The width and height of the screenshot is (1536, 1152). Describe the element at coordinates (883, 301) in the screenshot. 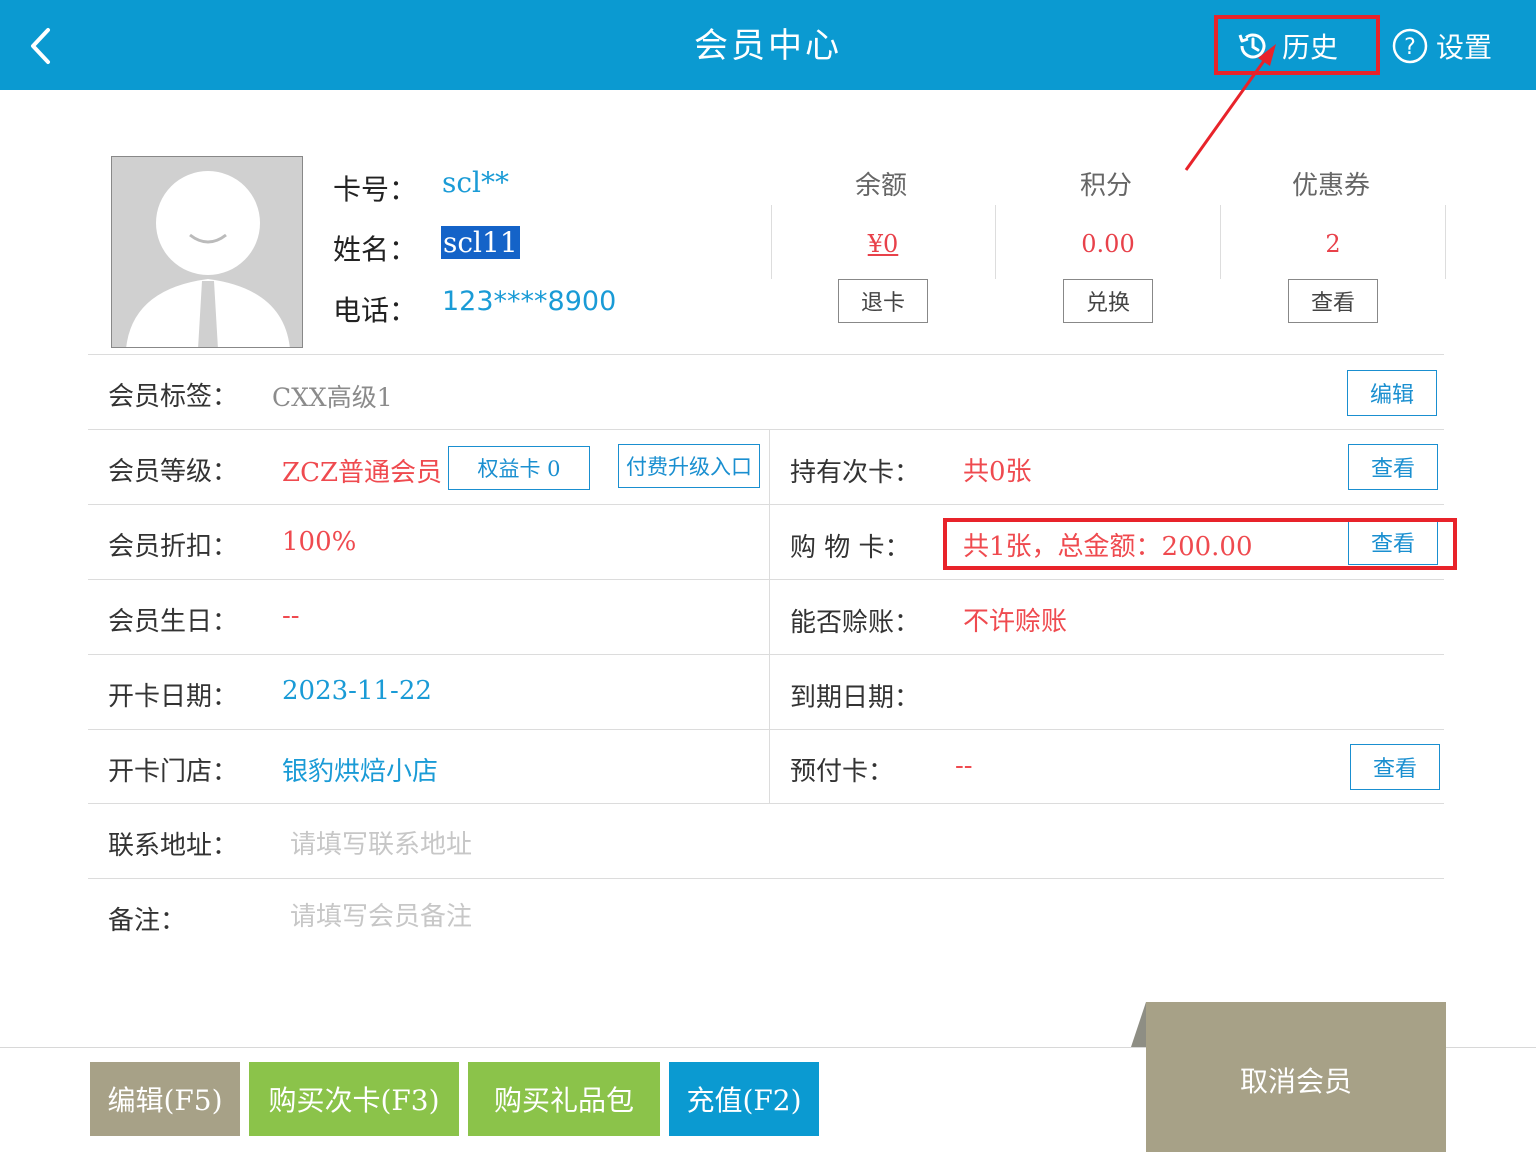

I see `refund-card-button: 退卡` at that location.